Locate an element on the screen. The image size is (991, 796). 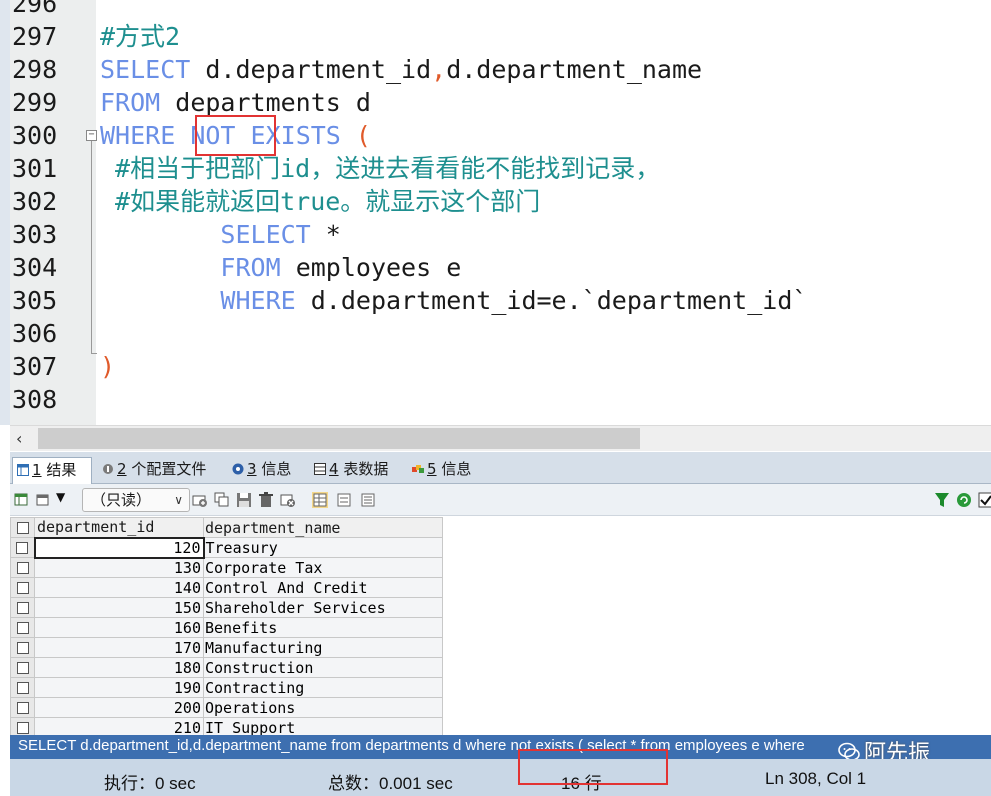
code-text: SELECT * is located at coordinates (220, 234).